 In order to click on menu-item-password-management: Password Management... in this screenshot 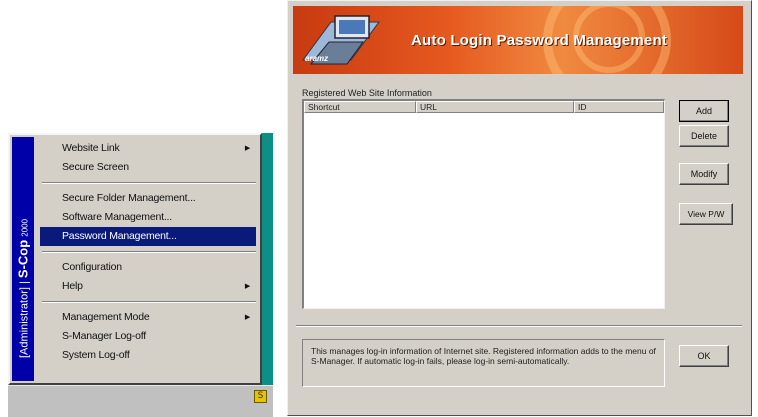, I will do `click(148, 236)`.